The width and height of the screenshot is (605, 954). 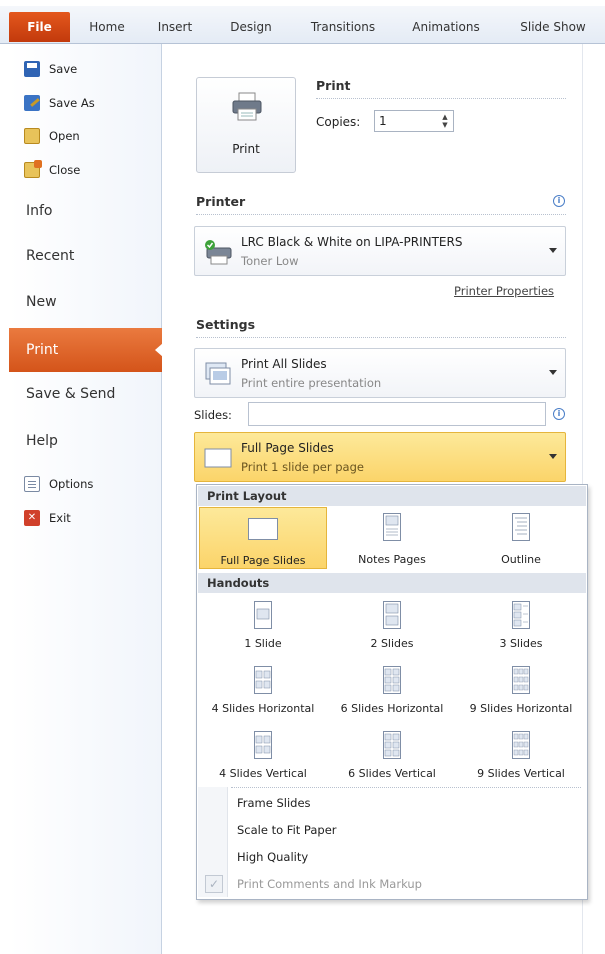 What do you see at coordinates (41, 302) in the screenshot?
I see `nav-new: New` at bounding box center [41, 302].